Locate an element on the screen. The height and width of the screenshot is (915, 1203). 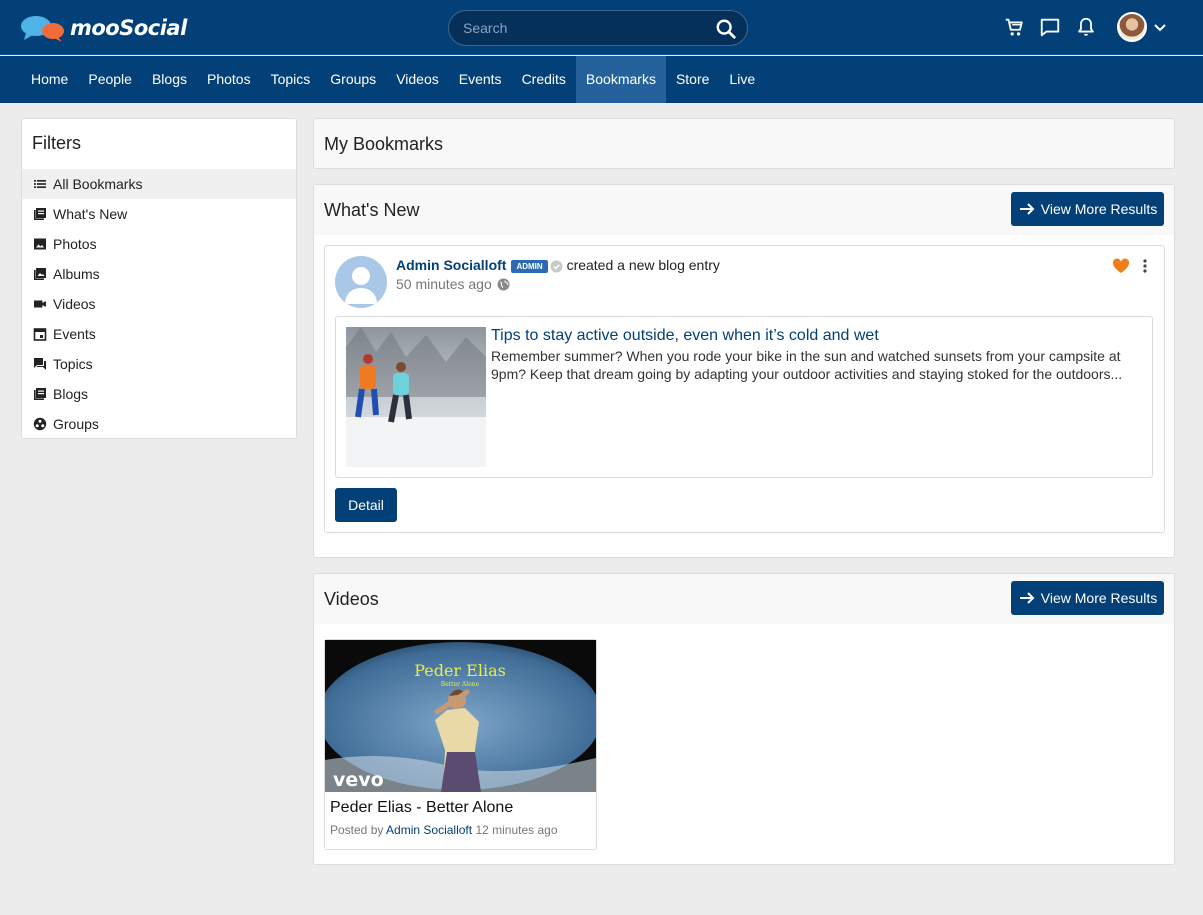
list-icon is located at coordinates (40, 184).